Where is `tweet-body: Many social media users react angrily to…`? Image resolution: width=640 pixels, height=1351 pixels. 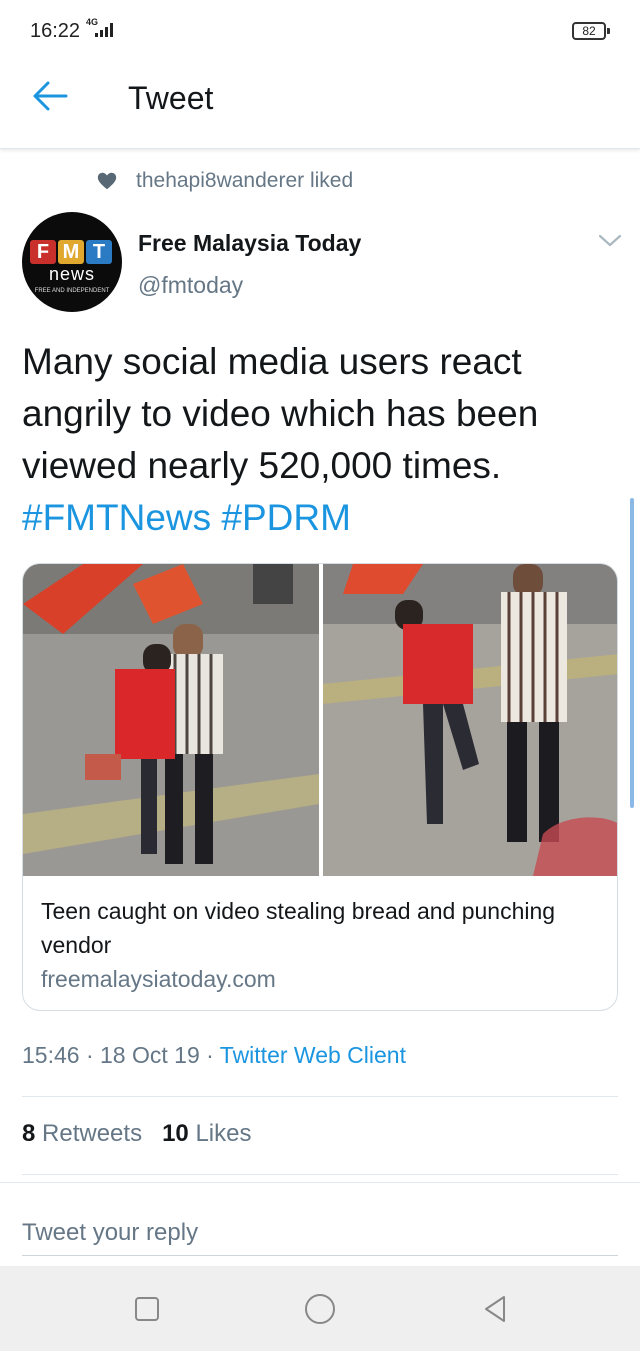
tweet-body: Many social media users react angrily to… is located at coordinates (280, 413).